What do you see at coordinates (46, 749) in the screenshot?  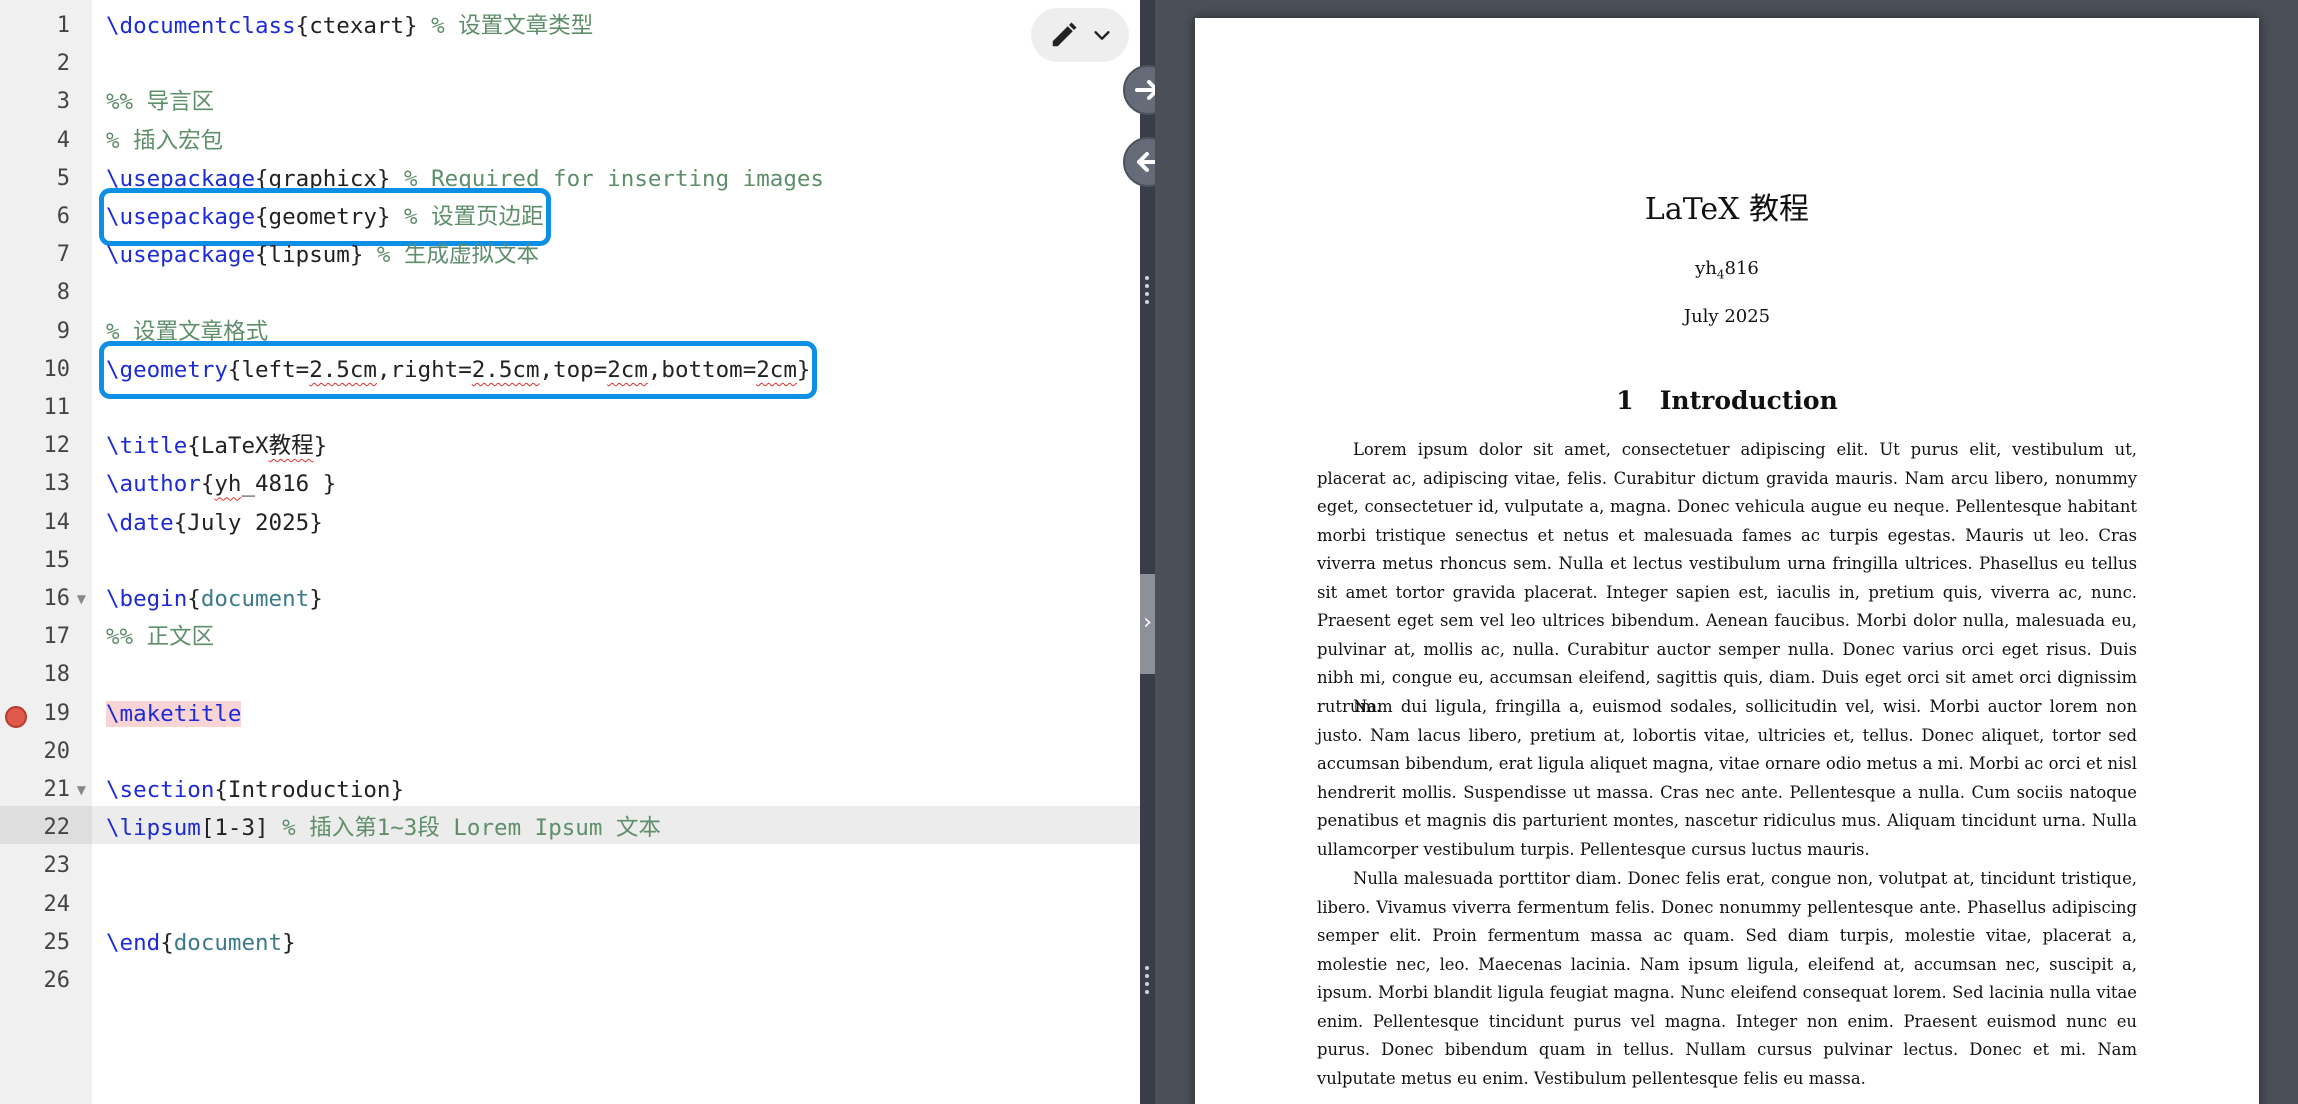 I see `gutter-line: 20` at bounding box center [46, 749].